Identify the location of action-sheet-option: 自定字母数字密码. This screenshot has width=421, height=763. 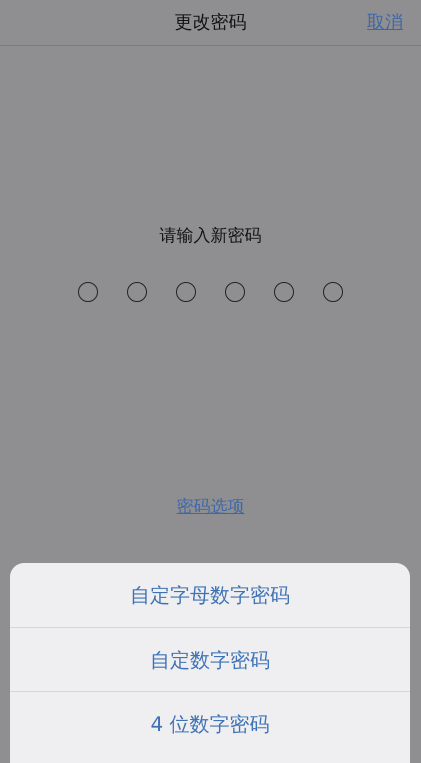
(210, 595).